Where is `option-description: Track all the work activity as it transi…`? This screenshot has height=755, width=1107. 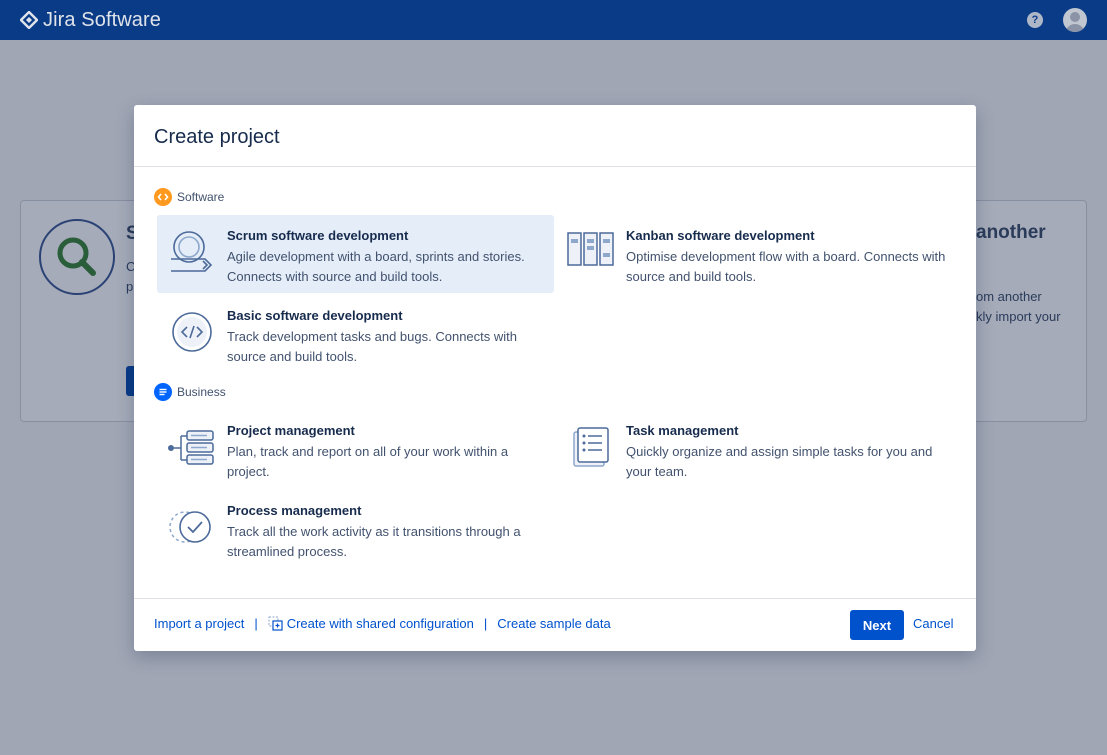 option-description: Track all the work activity as it transi… is located at coordinates (374, 541).